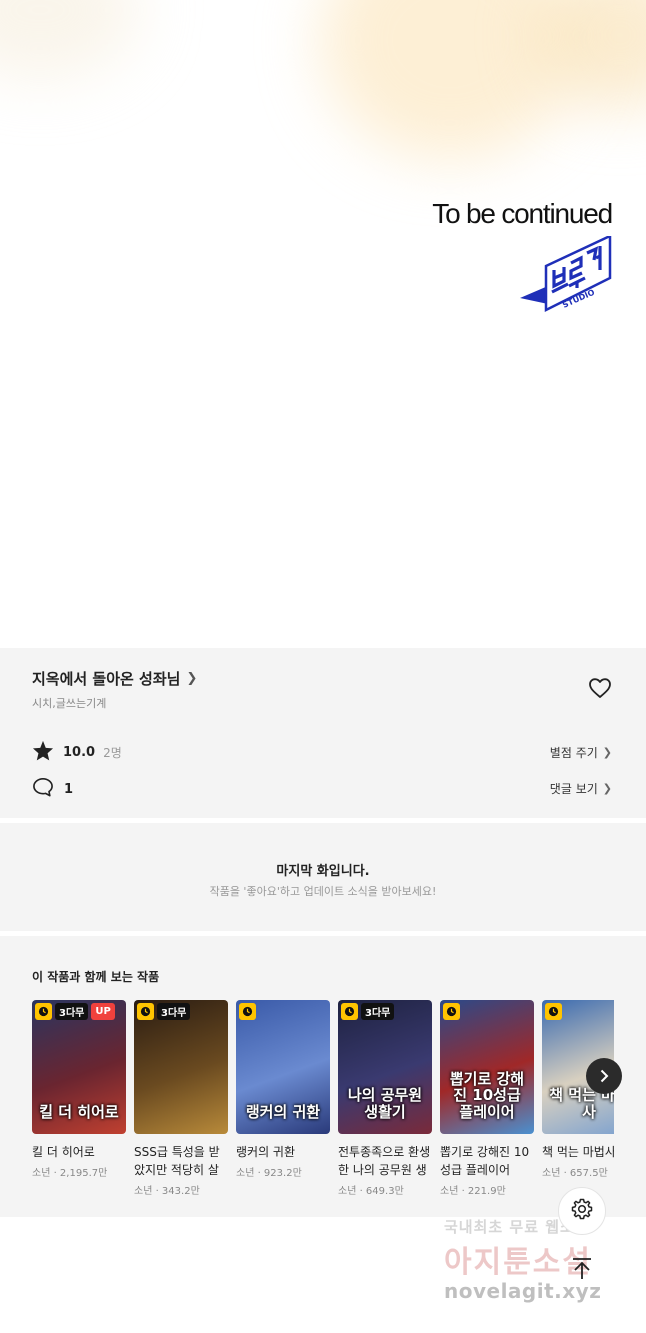 This screenshot has width=646, height=1333. I want to click on cover-title-art: 나의 공무원 생활기, so click(385, 1103).